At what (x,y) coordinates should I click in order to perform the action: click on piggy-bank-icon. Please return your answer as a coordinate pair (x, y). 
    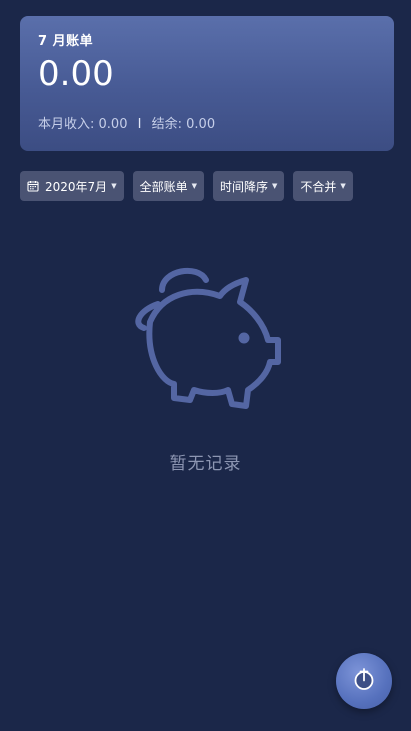
    Looking at the image, I should click on (208, 340).